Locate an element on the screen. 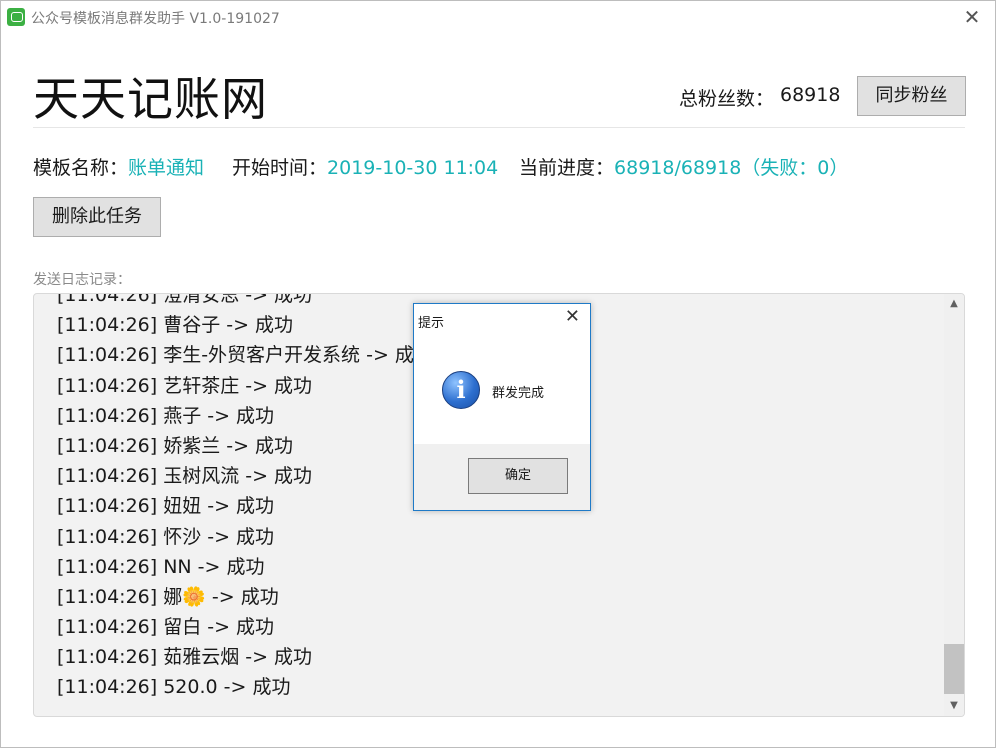  start-time-info: 开始时间：2019-10-30 11:04 is located at coordinates (365, 166).